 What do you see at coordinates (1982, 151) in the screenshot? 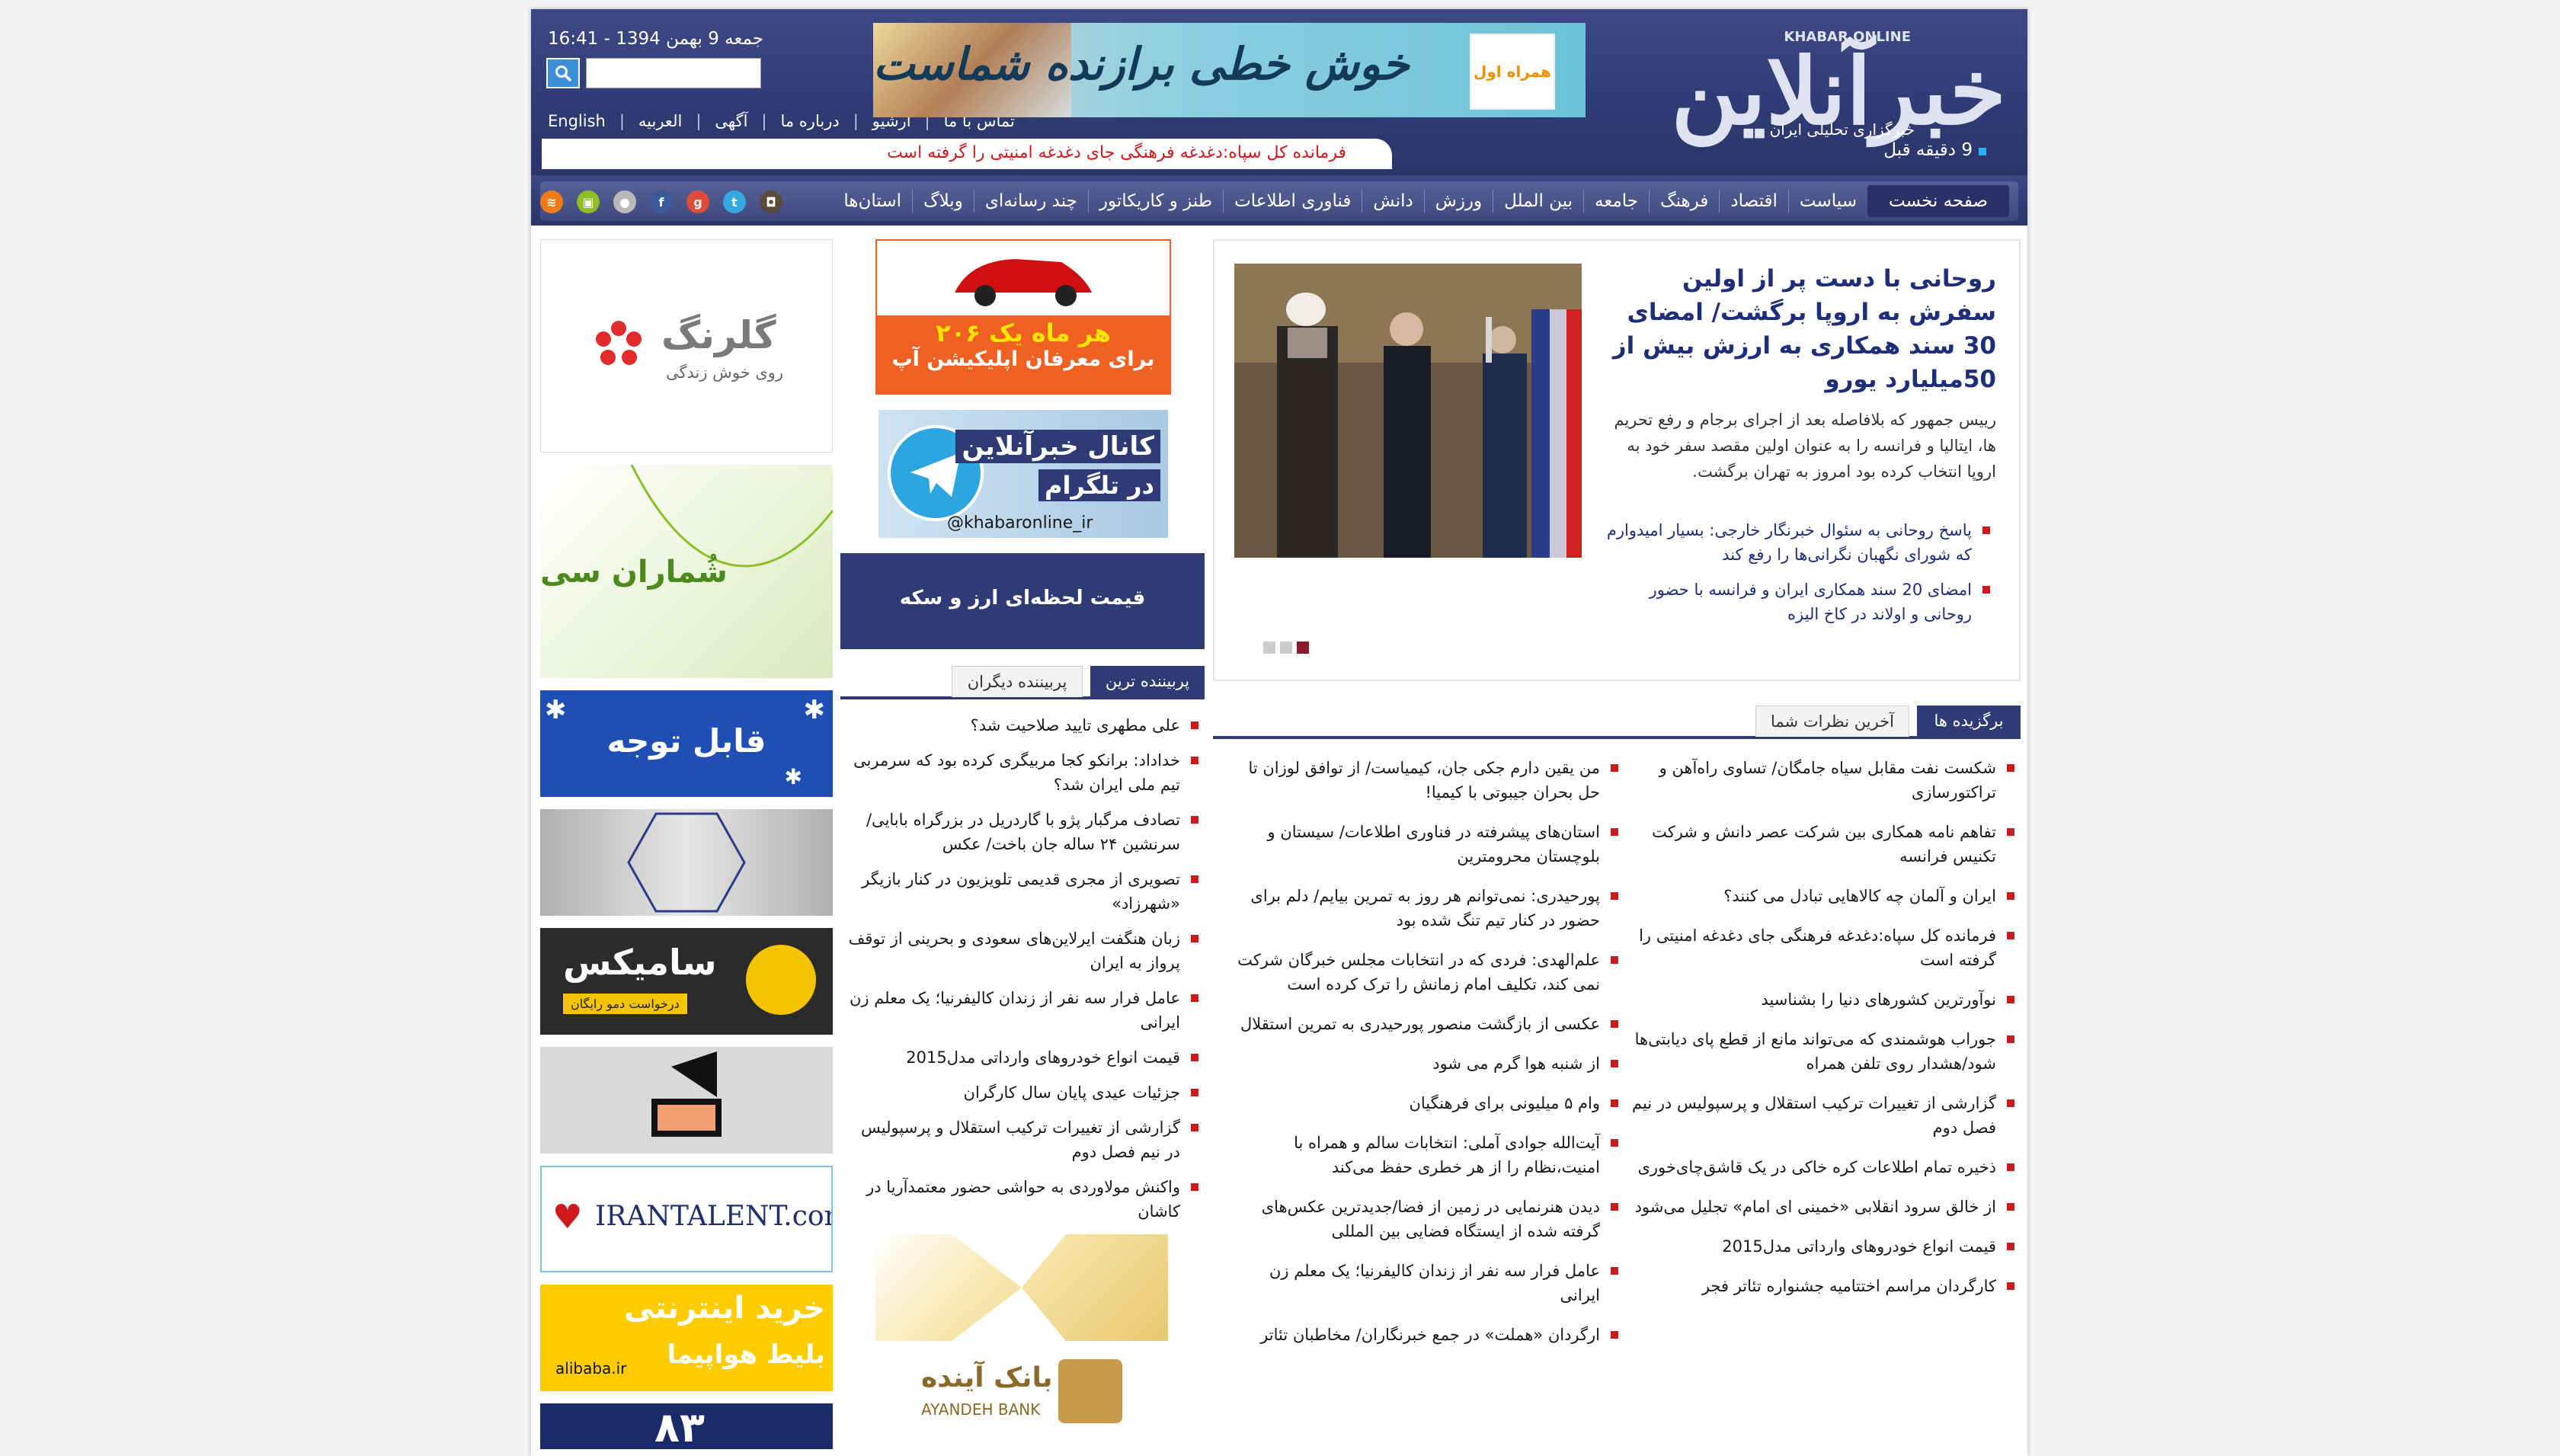
I see `bullet-icon` at bounding box center [1982, 151].